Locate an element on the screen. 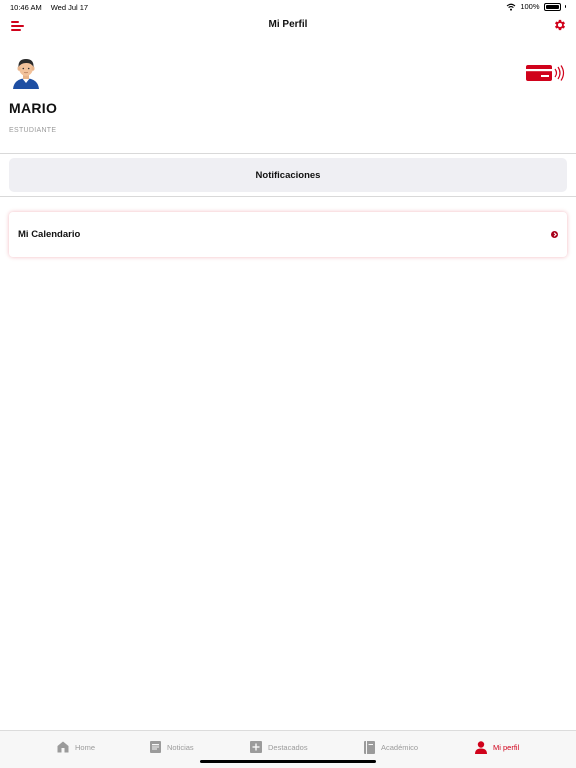  plus-box-icon is located at coordinates (256, 747).